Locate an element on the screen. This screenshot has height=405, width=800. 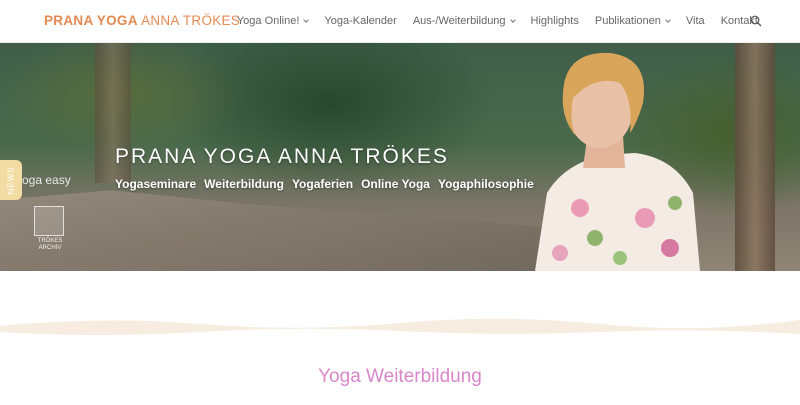
nav-label: Publikationen is located at coordinates (627, 21).